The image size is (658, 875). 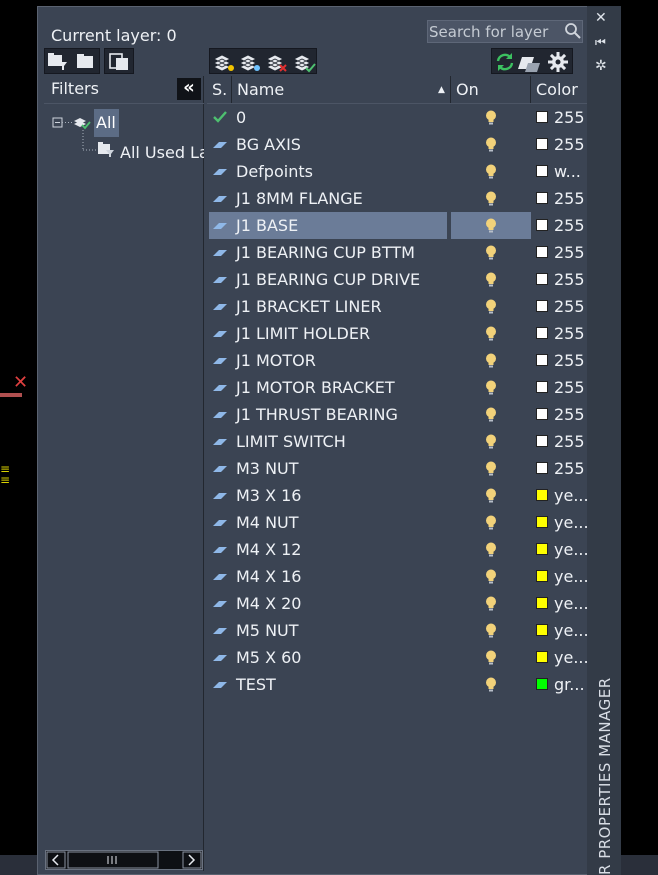 I want to click on layer-name: J1 BEARING CUP DRIVE, so click(x=328, y=279).